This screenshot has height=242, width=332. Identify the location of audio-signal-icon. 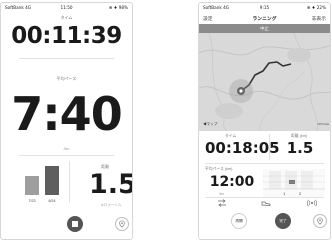
(312, 203).